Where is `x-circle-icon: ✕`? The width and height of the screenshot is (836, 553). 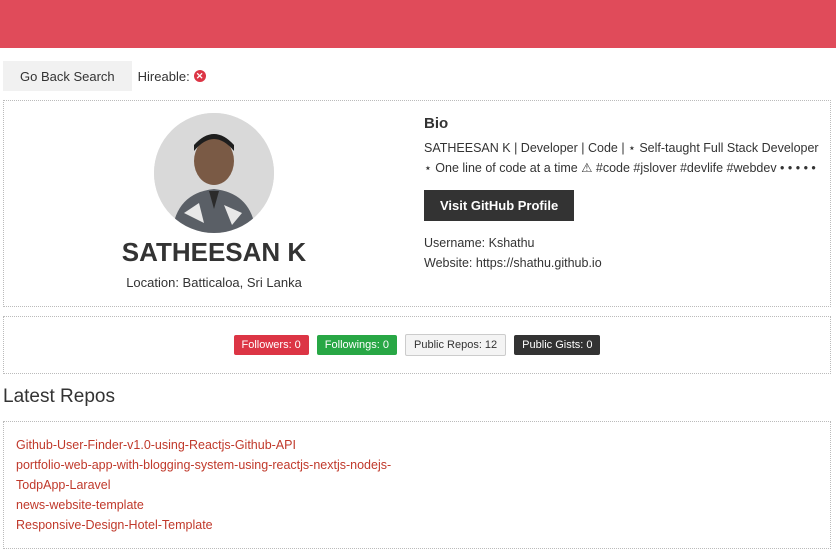 x-circle-icon: ✕ is located at coordinates (199, 76).